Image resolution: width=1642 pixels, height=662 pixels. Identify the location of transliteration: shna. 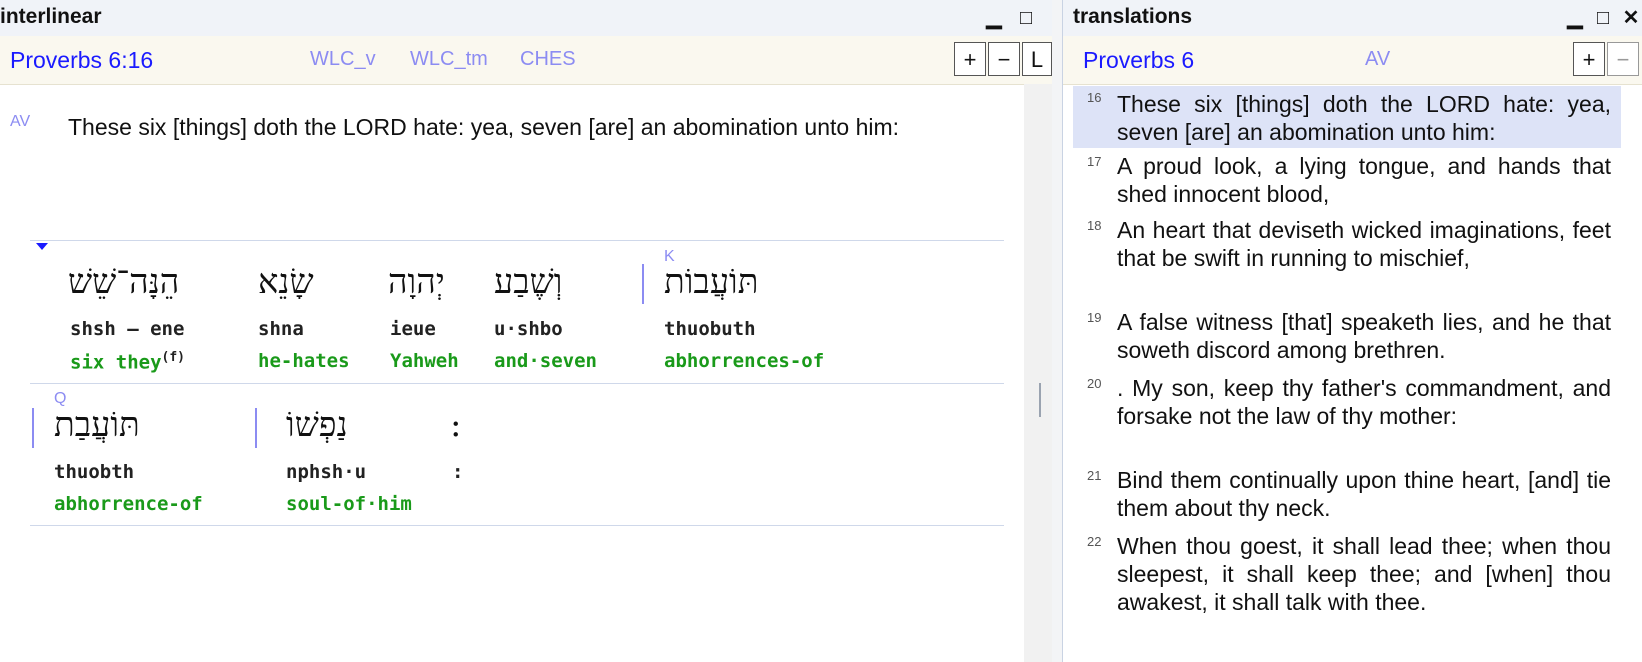
(281, 329).